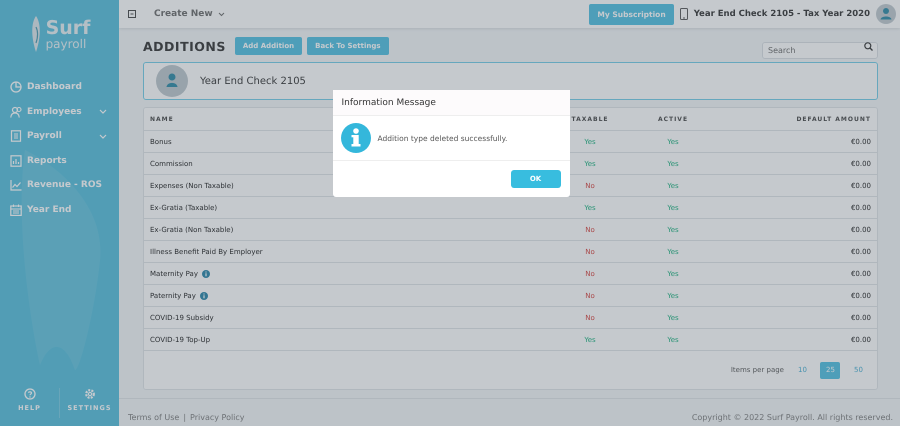  I want to click on search-icon, so click(868, 46).